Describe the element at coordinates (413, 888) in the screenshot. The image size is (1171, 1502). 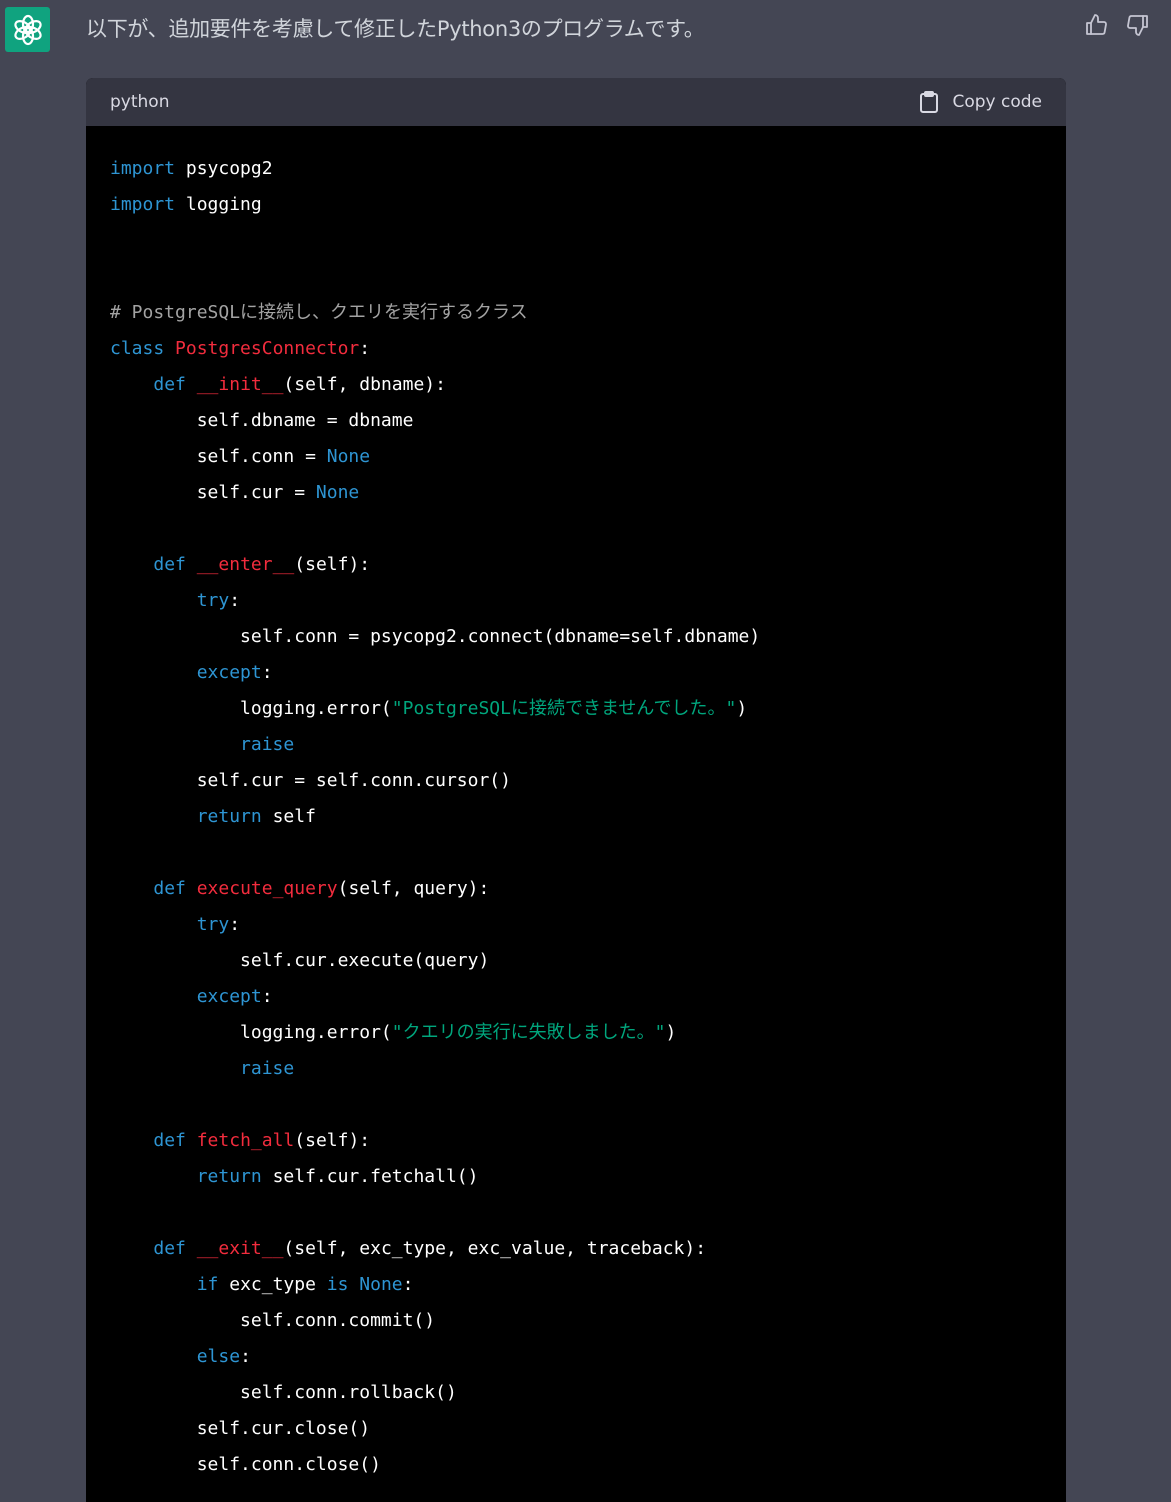
I see `code-token: (self, query):` at that location.